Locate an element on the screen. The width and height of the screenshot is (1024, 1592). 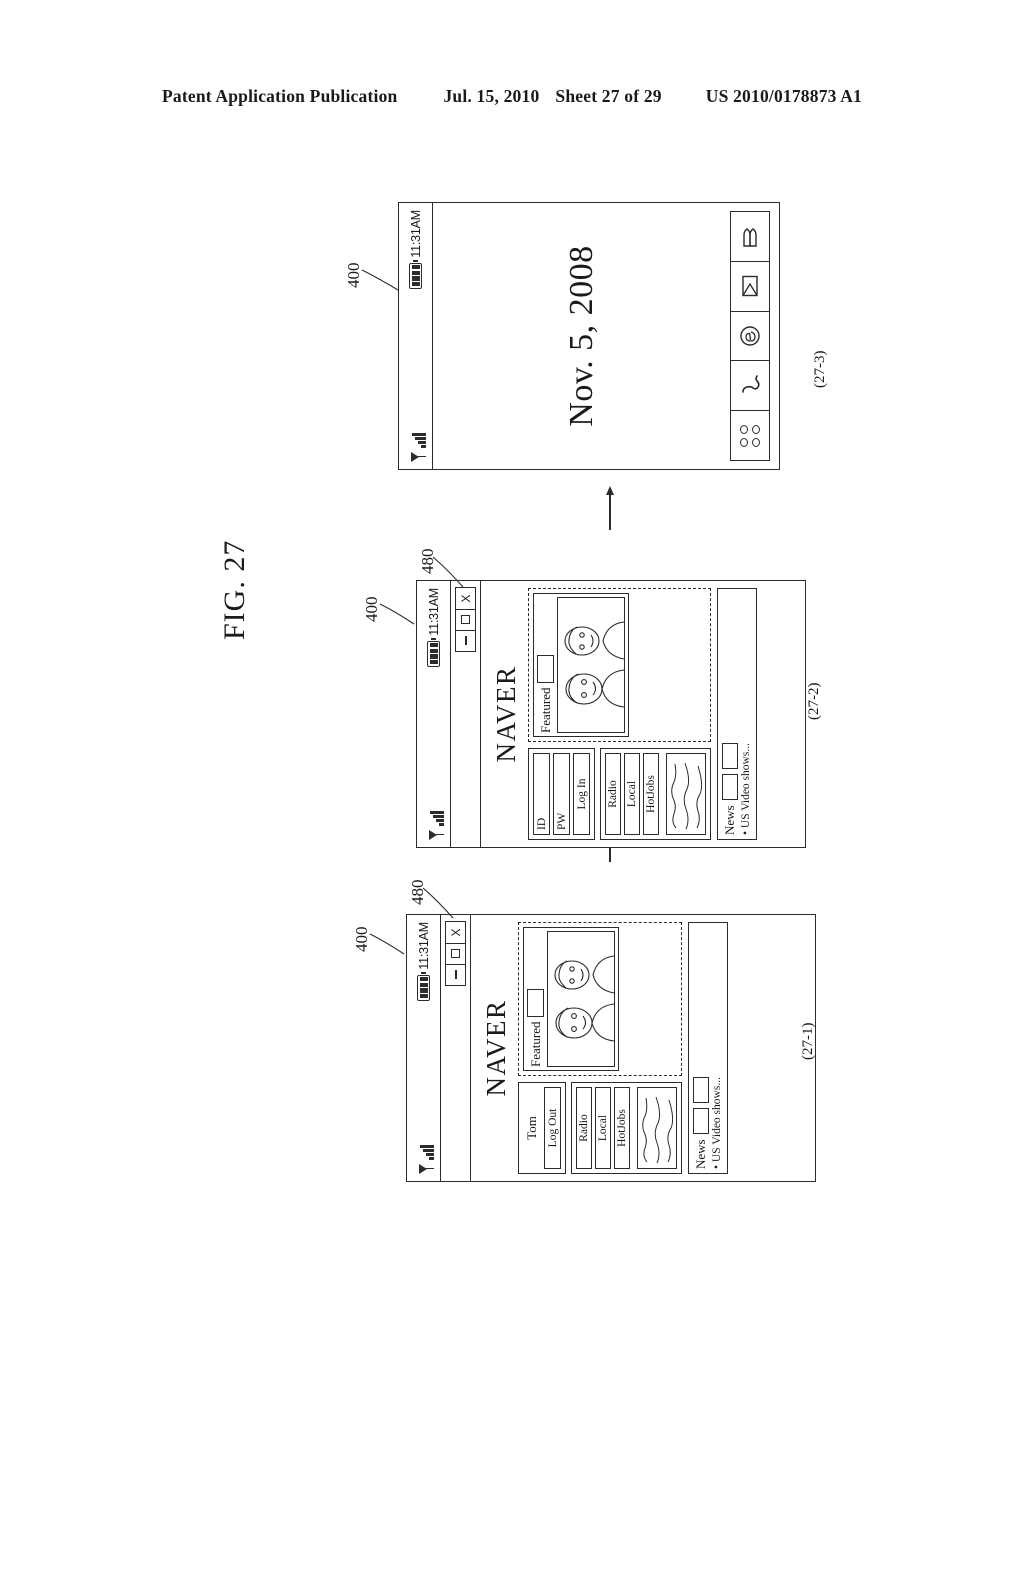
status-right: 11:31AM is located at coordinates (416, 249).